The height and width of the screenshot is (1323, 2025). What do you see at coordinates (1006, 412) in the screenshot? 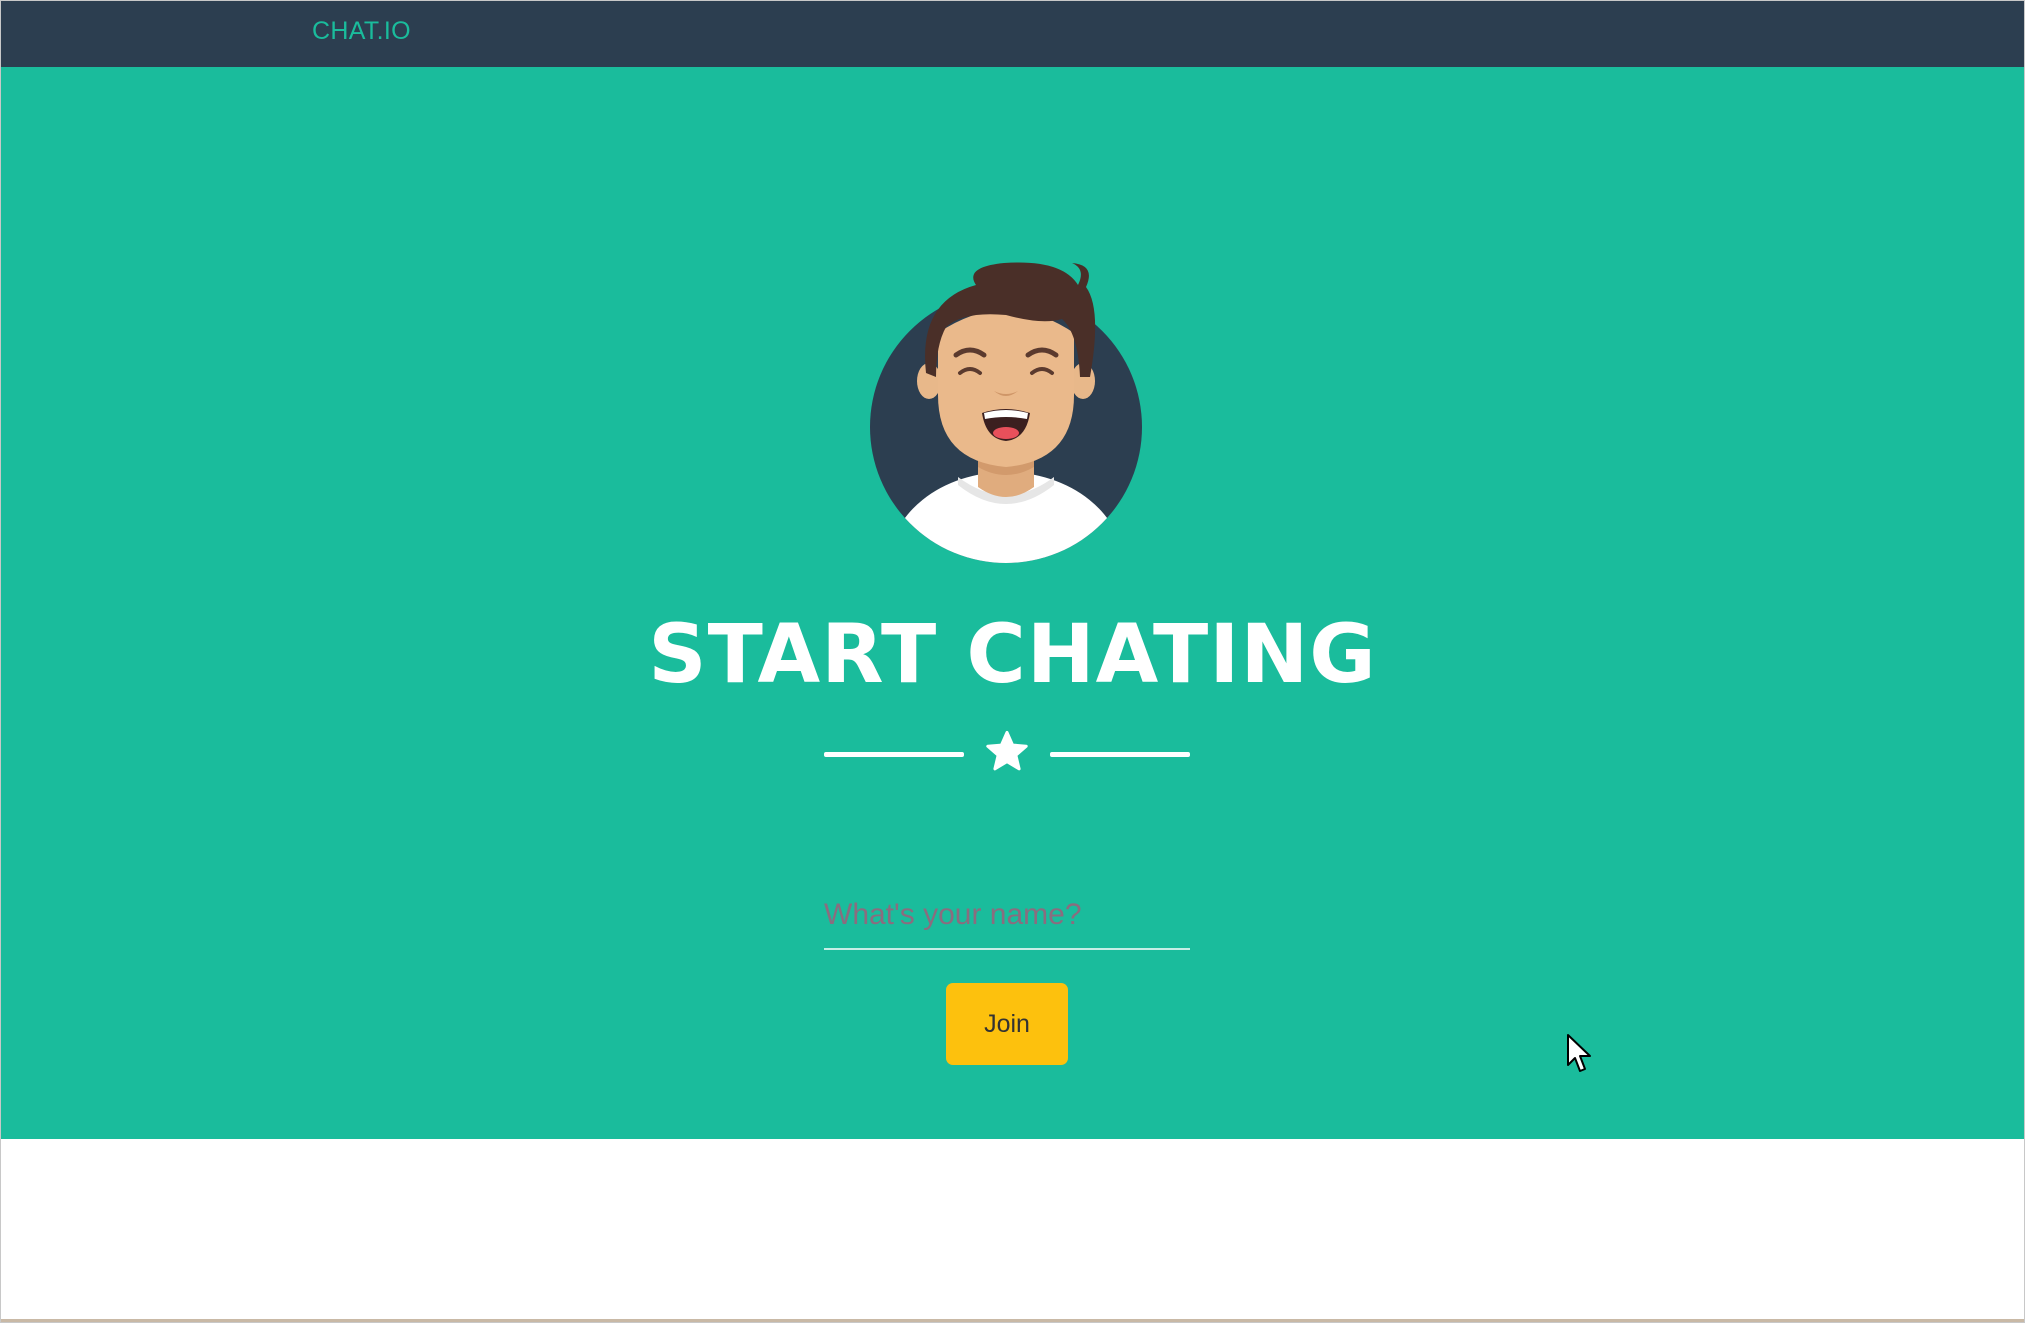
I see `avatar-icon` at bounding box center [1006, 412].